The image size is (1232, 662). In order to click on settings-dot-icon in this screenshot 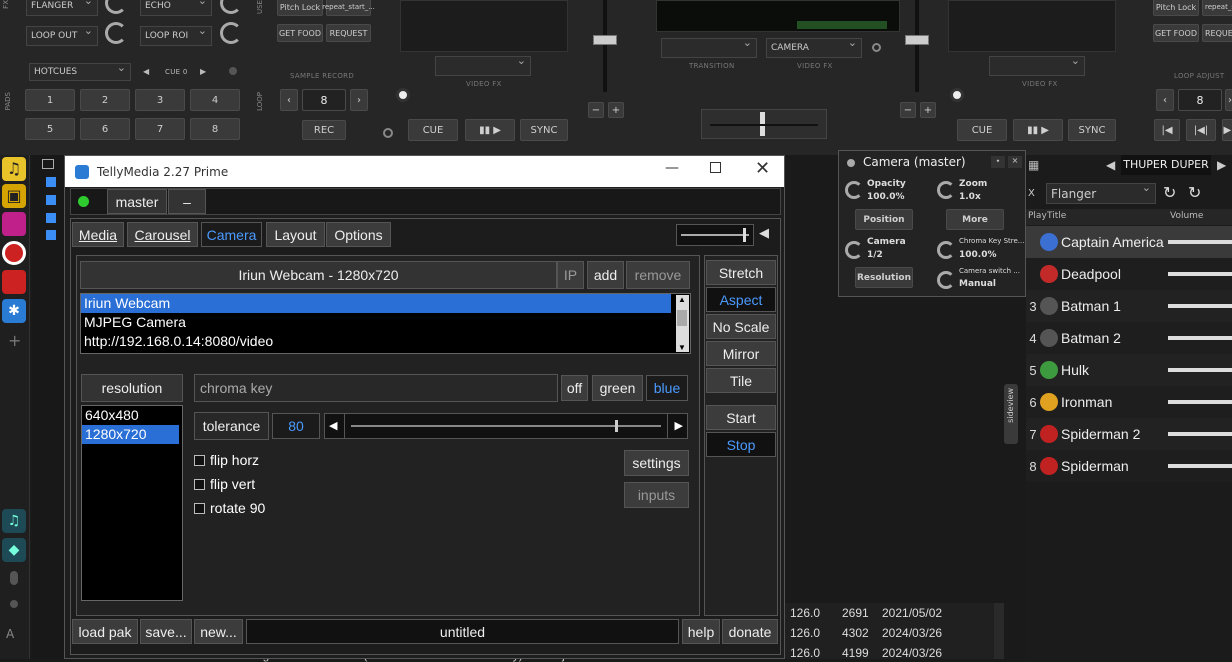, I will do `click(388, 133)`.